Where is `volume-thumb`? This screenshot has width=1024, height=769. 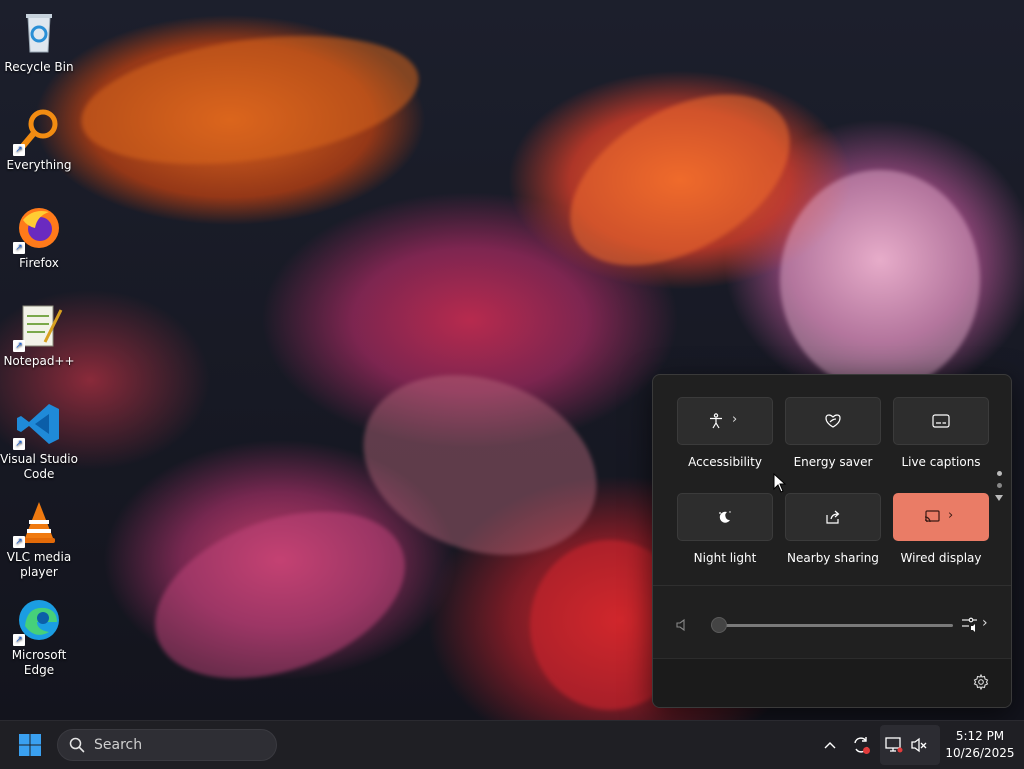 volume-thumb is located at coordinates (719, 625).